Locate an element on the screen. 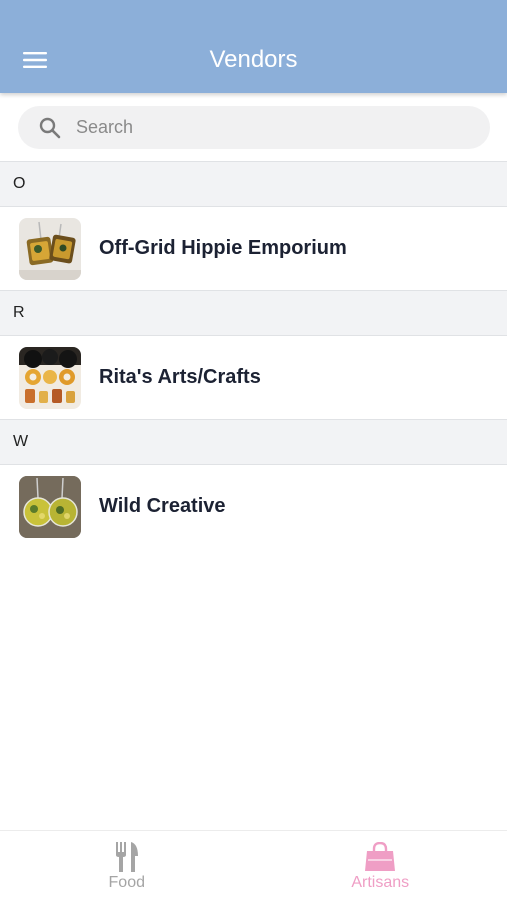 The width and height of the screenshot is (507, 900). tab-label: Food is located at coordinates (126, 882).